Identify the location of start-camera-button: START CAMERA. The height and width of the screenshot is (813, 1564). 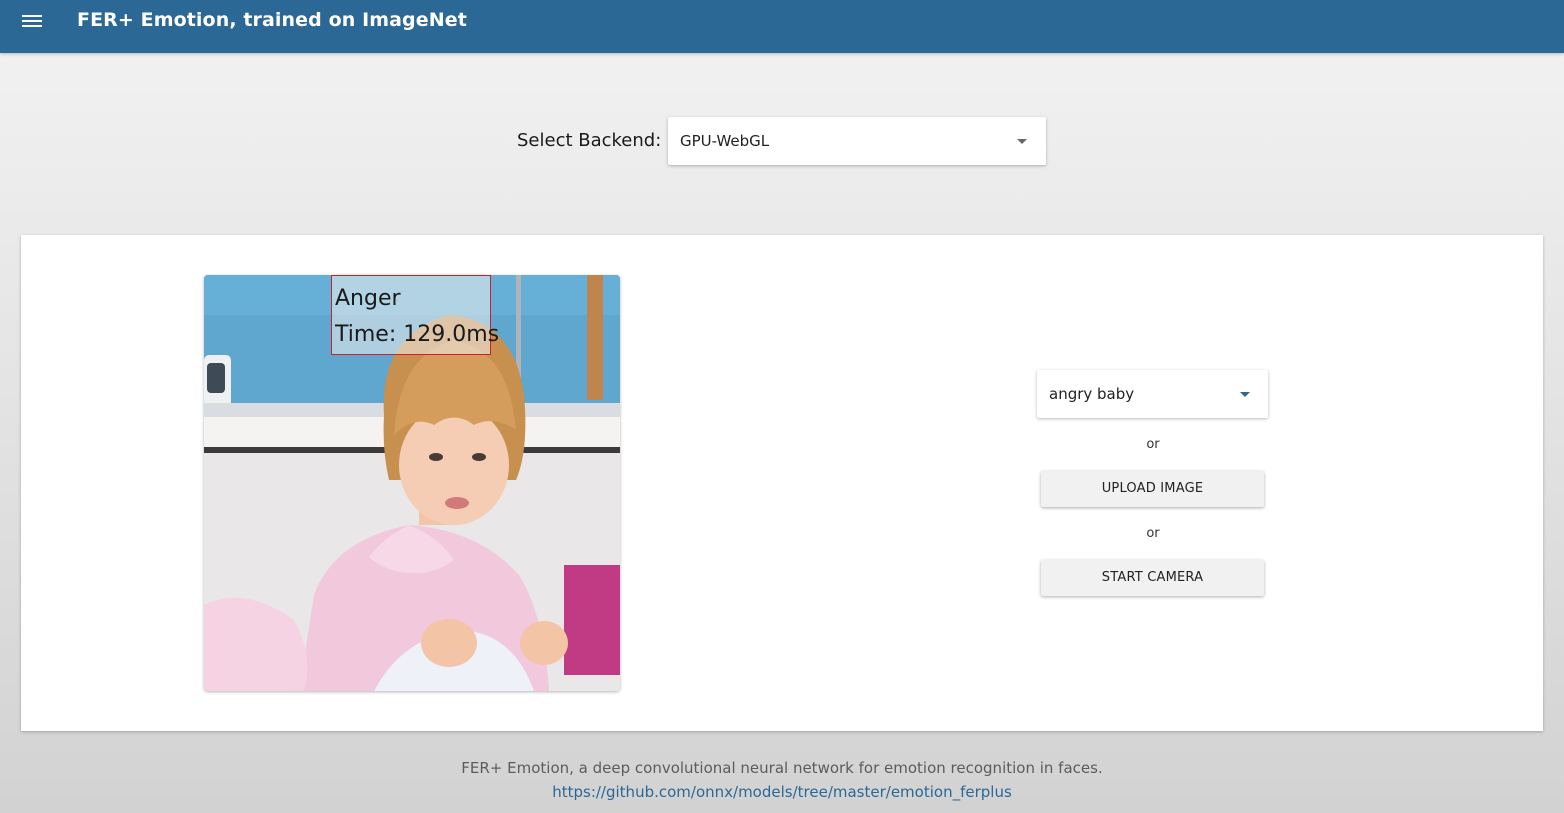
(1152, 578).